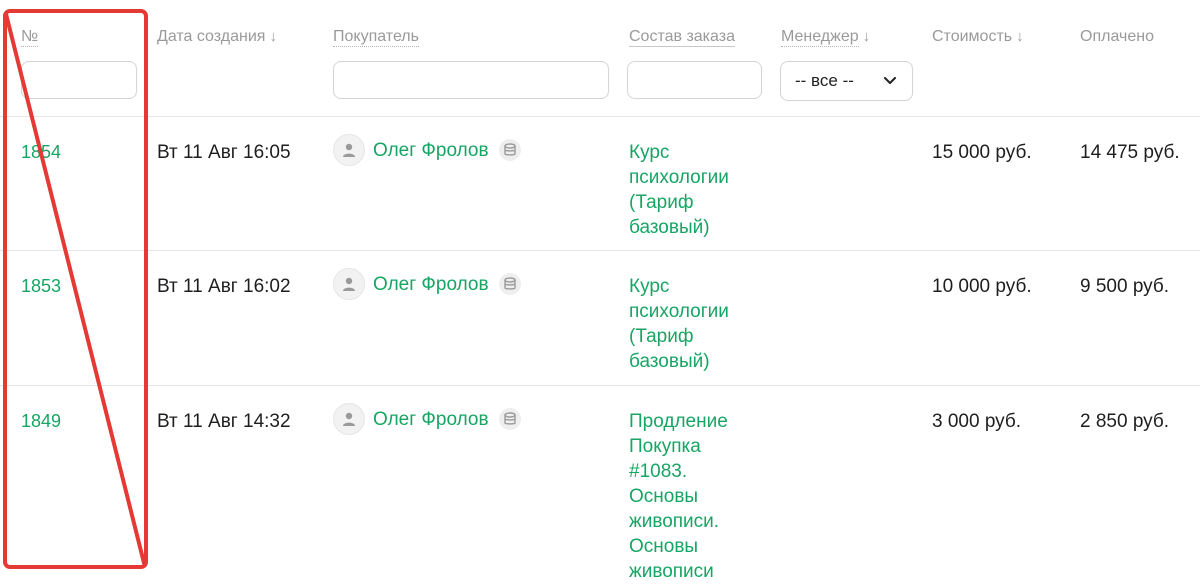 The height and width of the screenshot is (584, 1200). I want to click on order-date: Вт 11 Авг 16:02, so click(224, 286).